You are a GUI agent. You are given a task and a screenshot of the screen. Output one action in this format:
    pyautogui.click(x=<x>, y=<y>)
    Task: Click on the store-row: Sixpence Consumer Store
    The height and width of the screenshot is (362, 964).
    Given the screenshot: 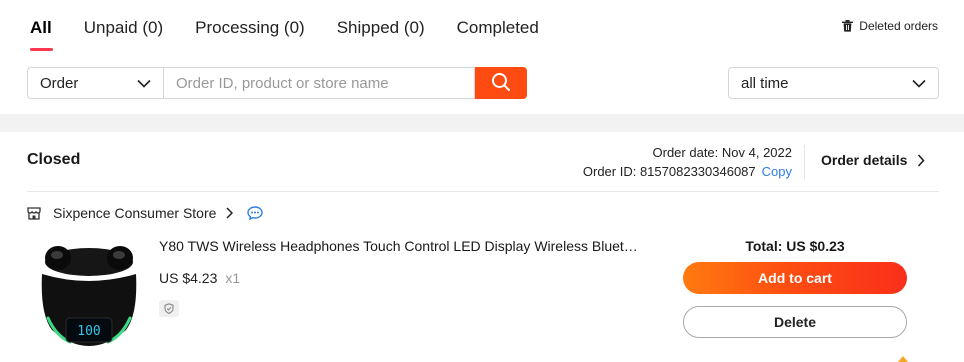 What is the action you would take?
    pyautogui.click(x=145, y=213)
    